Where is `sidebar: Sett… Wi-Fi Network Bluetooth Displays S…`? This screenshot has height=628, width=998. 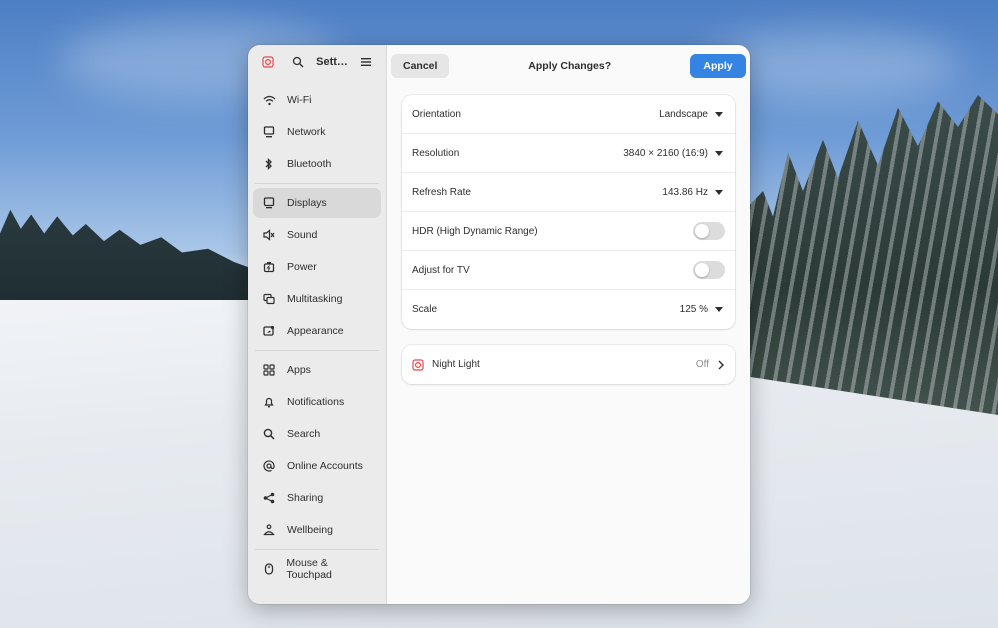
sidebar: Sett… Wi-Fi Network Bluetooth Displays S… is located at coordinates (317, 324).